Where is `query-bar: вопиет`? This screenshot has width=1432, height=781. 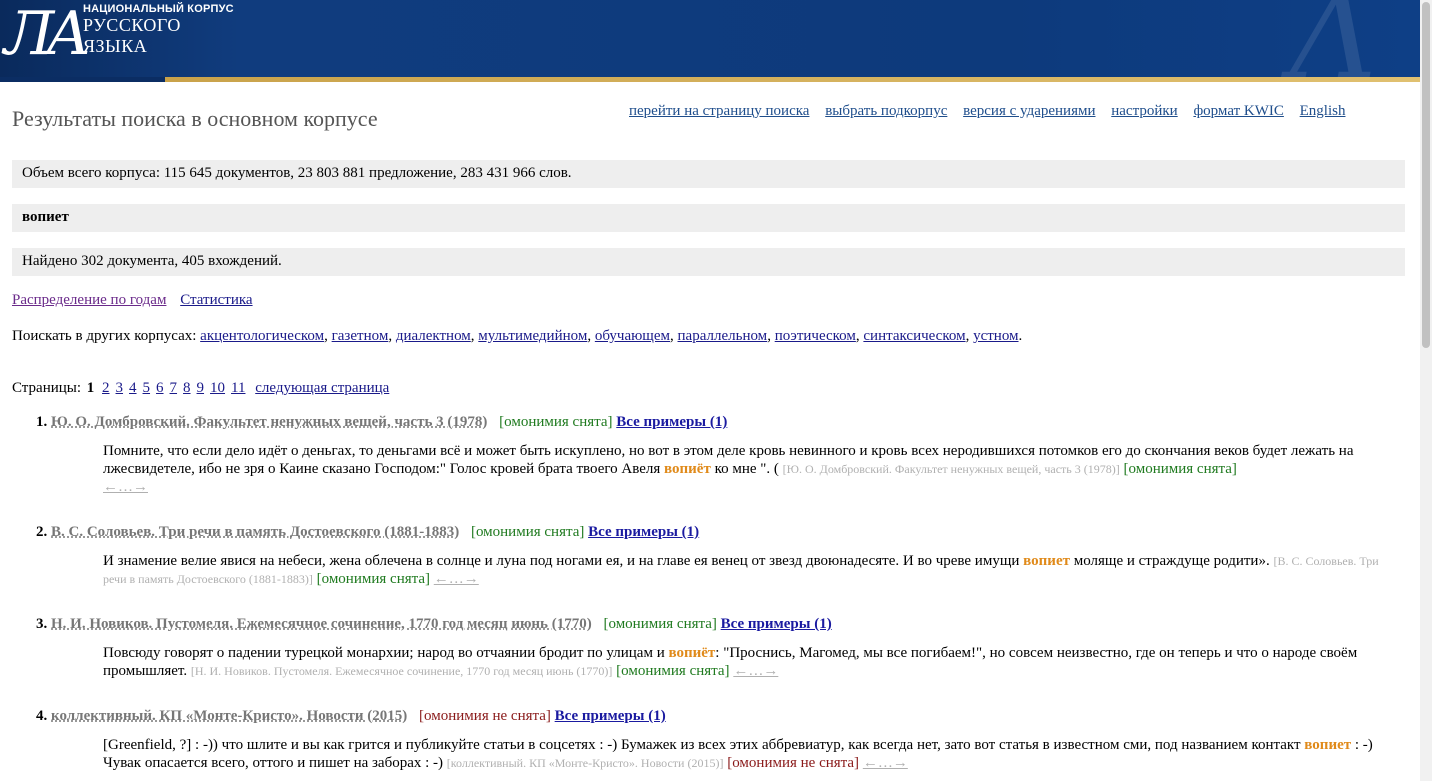
query-bar: вопиет is located at coordinates (708, 218).